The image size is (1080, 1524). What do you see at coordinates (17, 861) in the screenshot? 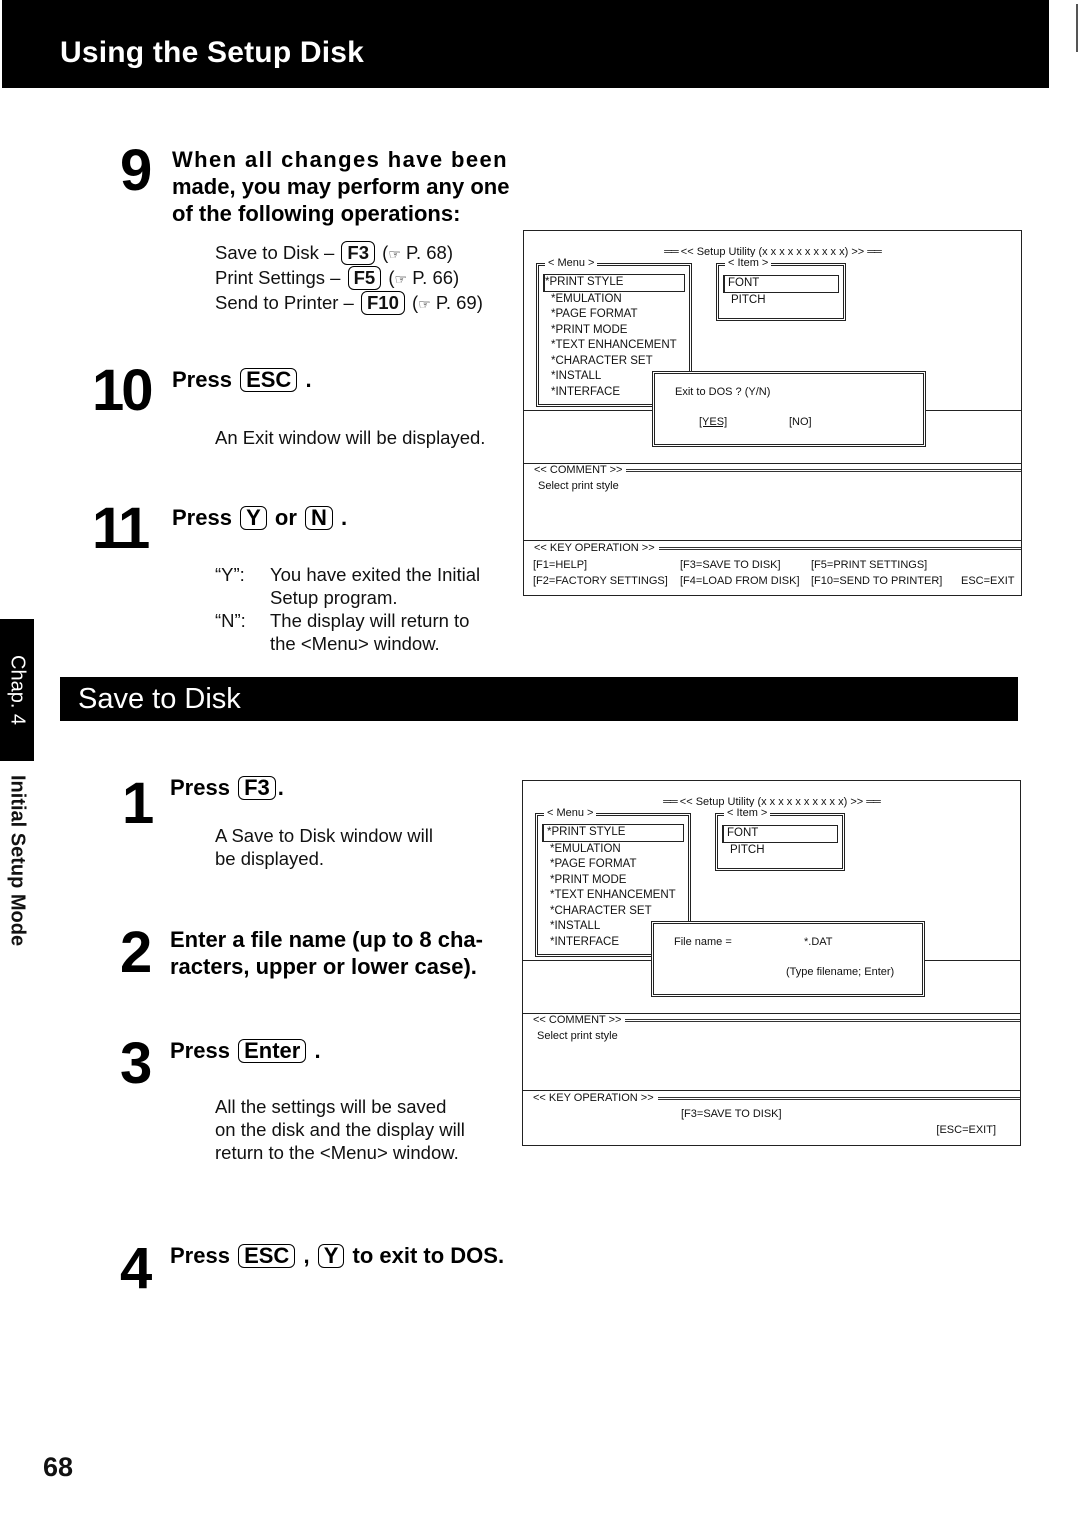
I see `chapter-mode-label: Initial Setup Mode` at bounding box center [17, 861].